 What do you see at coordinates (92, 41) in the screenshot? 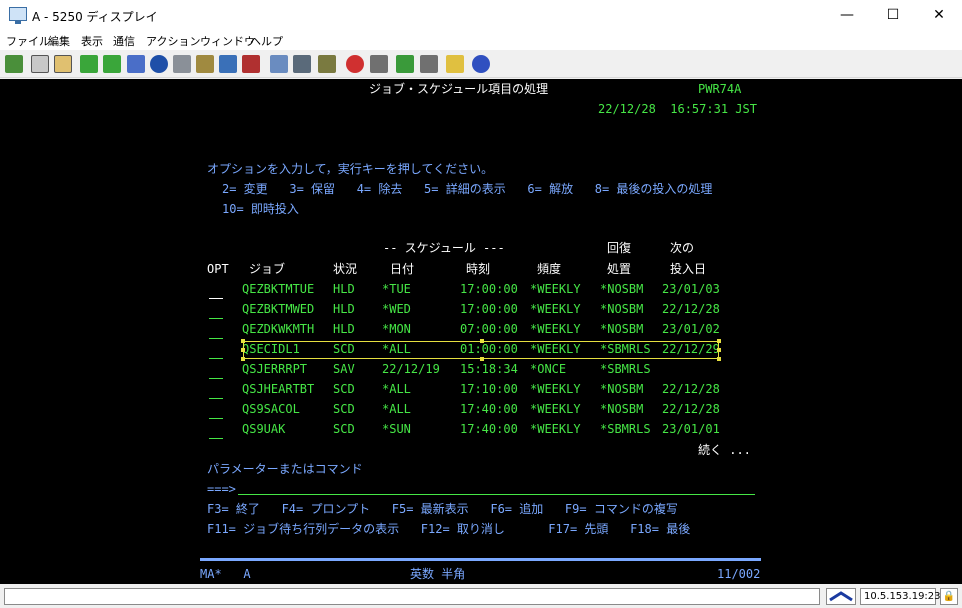
I see `menu-view: 表示` at bounding box center [92, 41].